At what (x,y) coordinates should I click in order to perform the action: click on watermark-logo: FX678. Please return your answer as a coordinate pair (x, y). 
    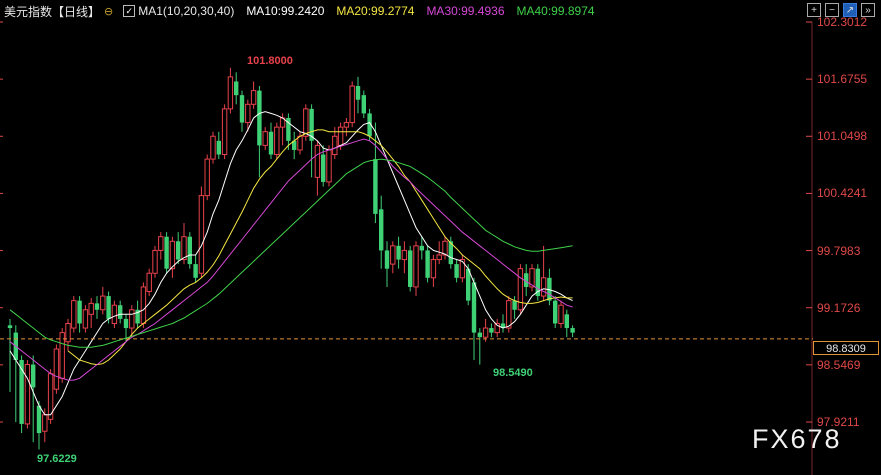
    Looking at the image, I should click on (797, 439).